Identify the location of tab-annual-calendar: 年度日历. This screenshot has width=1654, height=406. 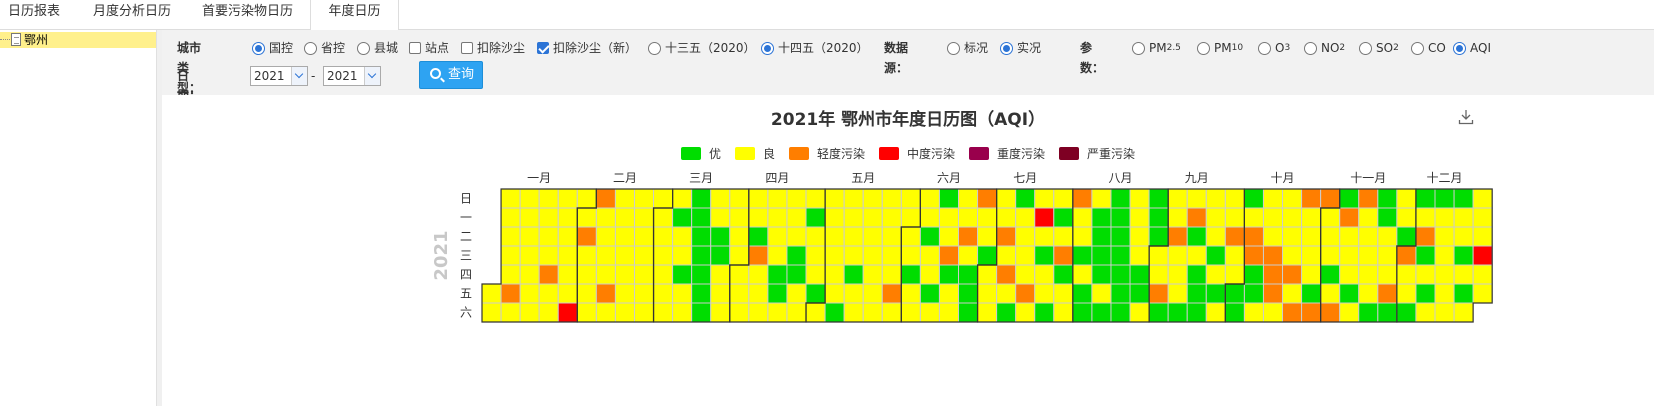
(354, 15).